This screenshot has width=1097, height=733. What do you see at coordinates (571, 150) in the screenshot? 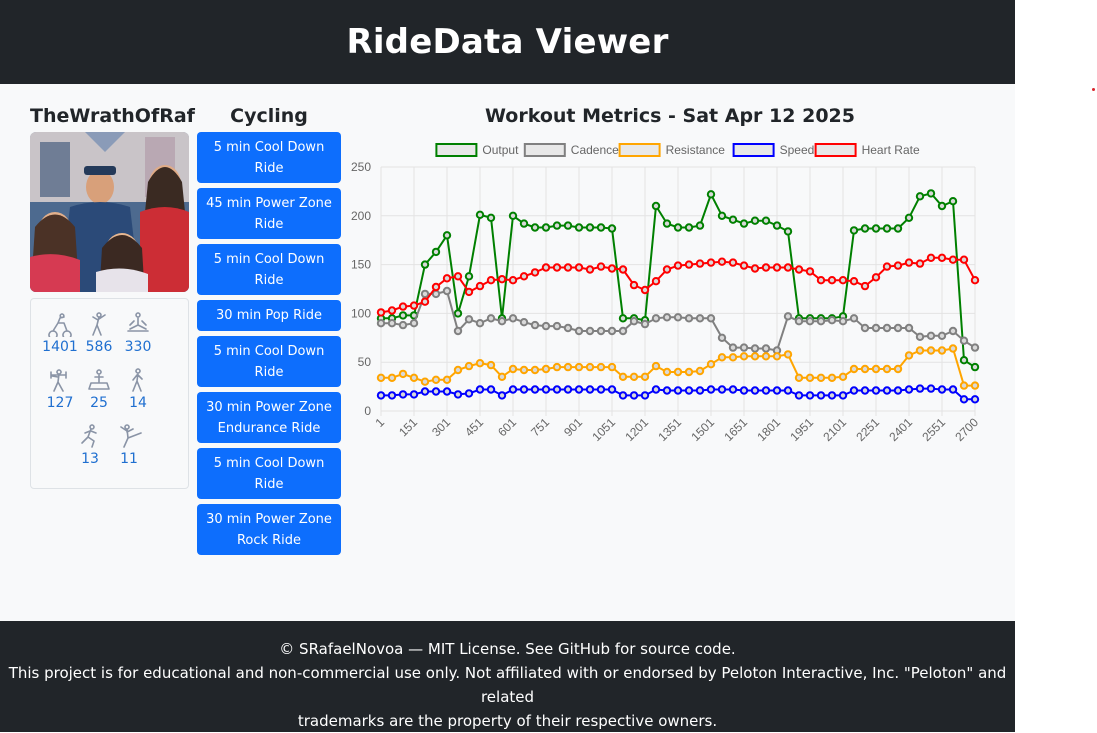
I see `legend-item: Cadence` at bounding box center [571, 150].